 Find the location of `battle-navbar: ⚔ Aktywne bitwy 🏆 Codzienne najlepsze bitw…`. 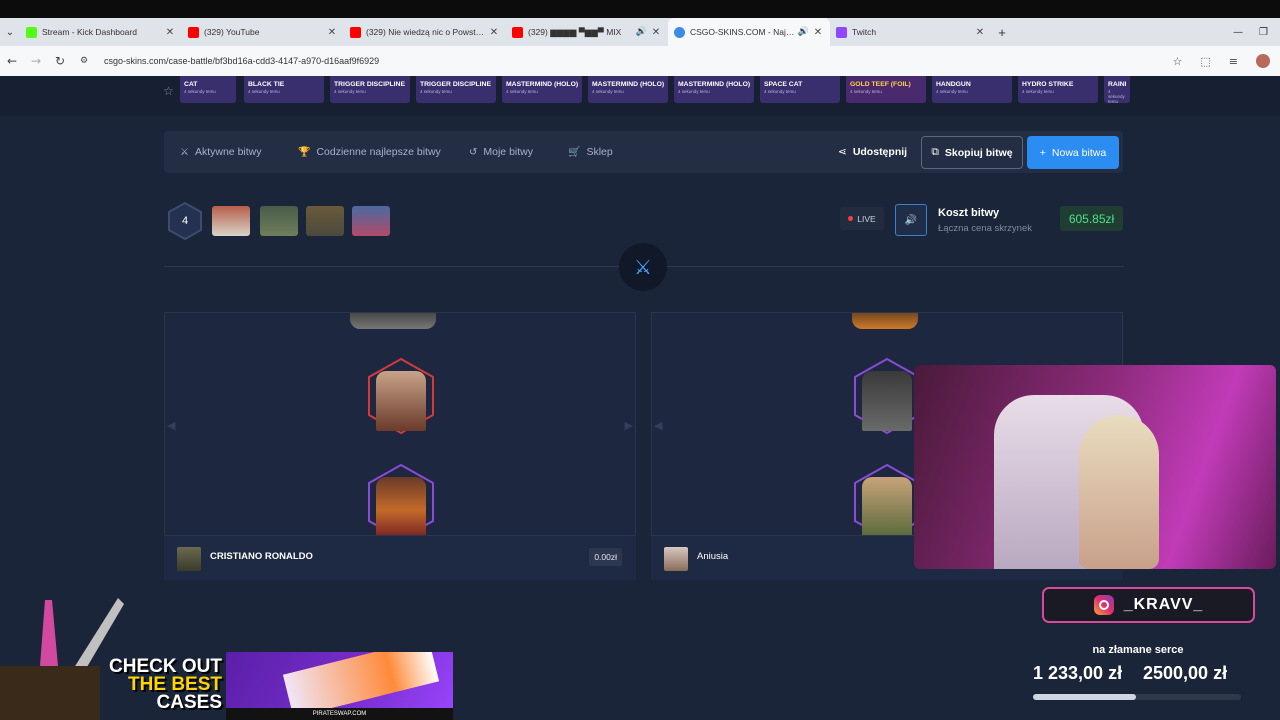

battle-navbar: ⚔ Aktywne bitwy 🏆 Codzienne najlepsze bitw… is located at coordinates (643, 152).